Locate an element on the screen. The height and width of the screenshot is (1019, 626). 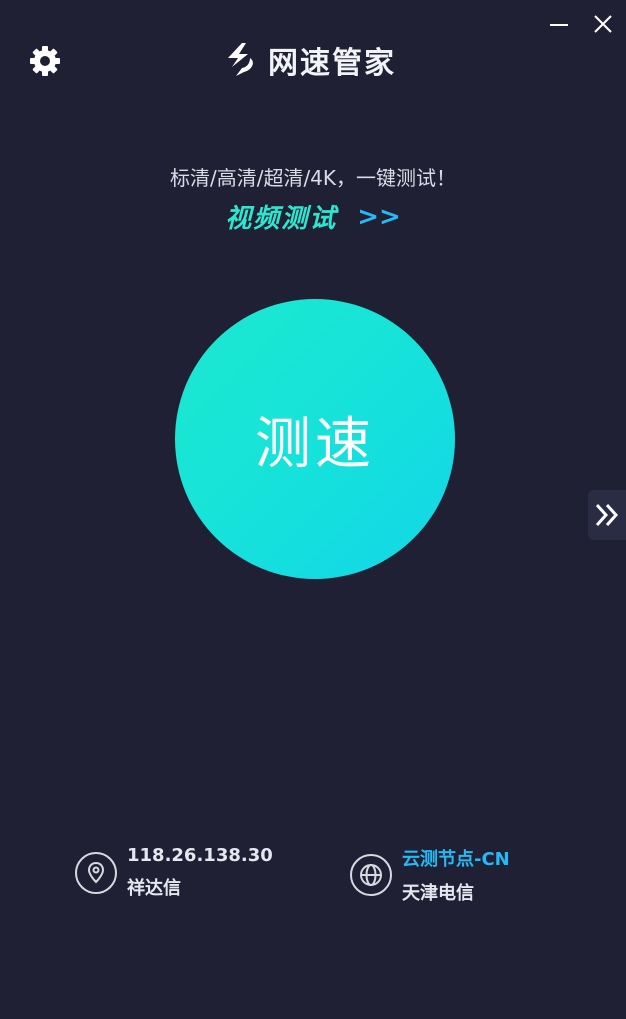
gear-icon is located at coordinates (45, 61).